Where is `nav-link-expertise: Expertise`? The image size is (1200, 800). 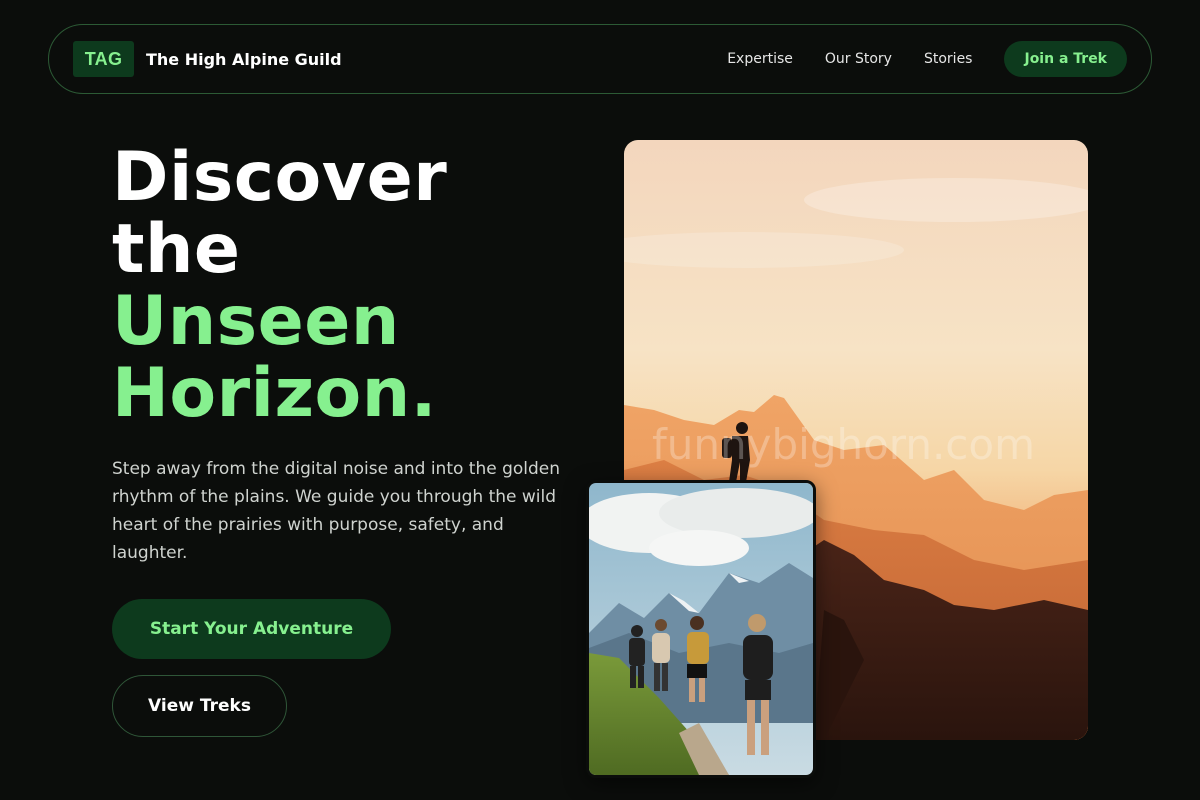 nav-link-expertise: Expertise is located at coordinates (760, 59).